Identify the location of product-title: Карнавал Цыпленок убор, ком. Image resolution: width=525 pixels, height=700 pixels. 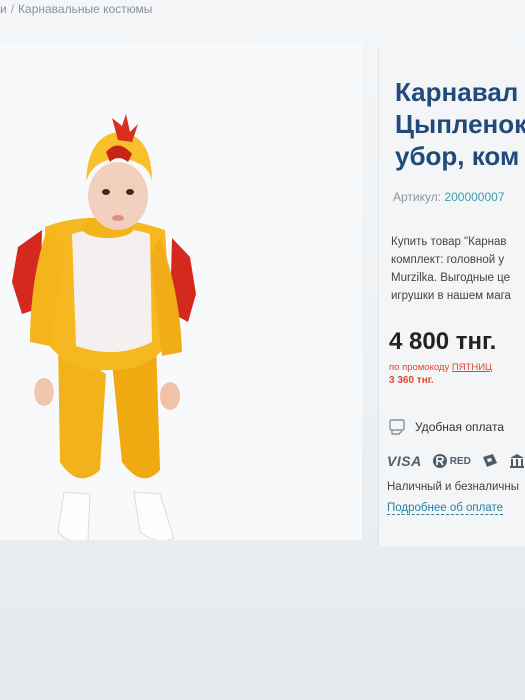
(460, 124).